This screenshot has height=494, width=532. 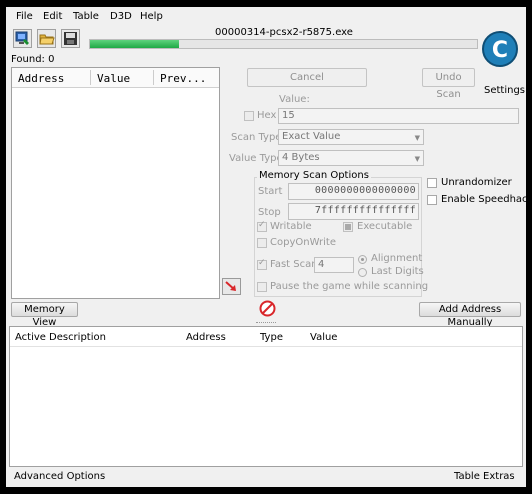 What do you see at coordinates (448, 84) in the screenshot?
I see `undo-scan-button: Undo Scan` at bounding box center [448, 84].